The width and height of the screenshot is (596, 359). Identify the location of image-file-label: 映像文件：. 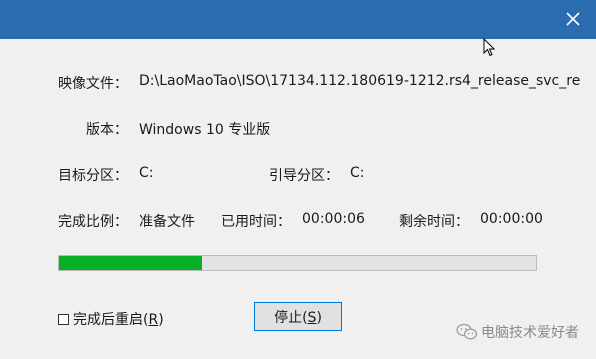
(93, 84).